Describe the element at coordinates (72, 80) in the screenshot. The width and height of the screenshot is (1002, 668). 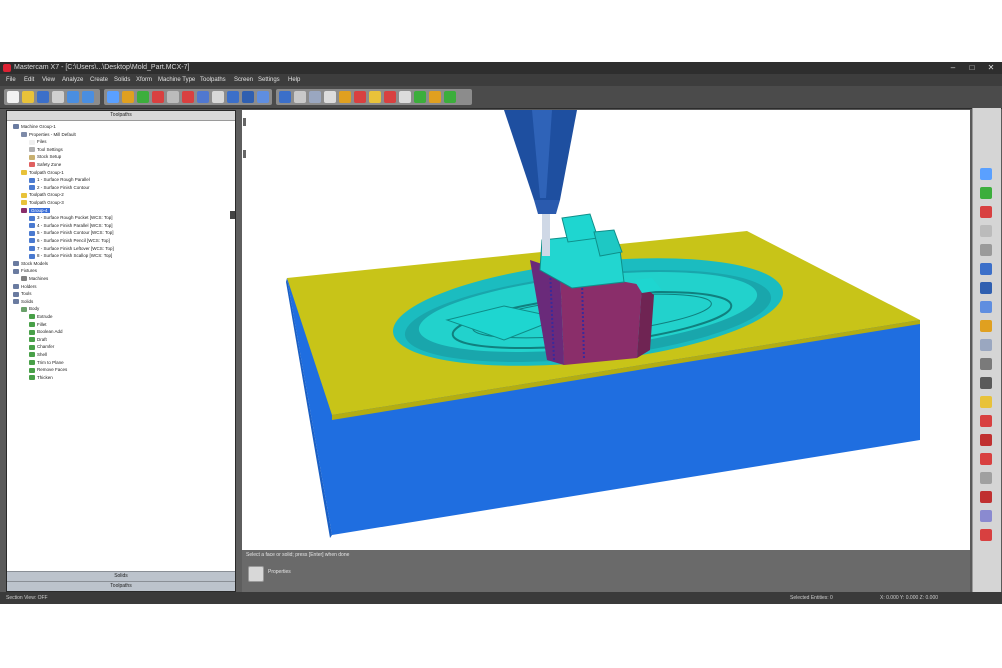
I see `menu-analyze: Analyze` at that location.